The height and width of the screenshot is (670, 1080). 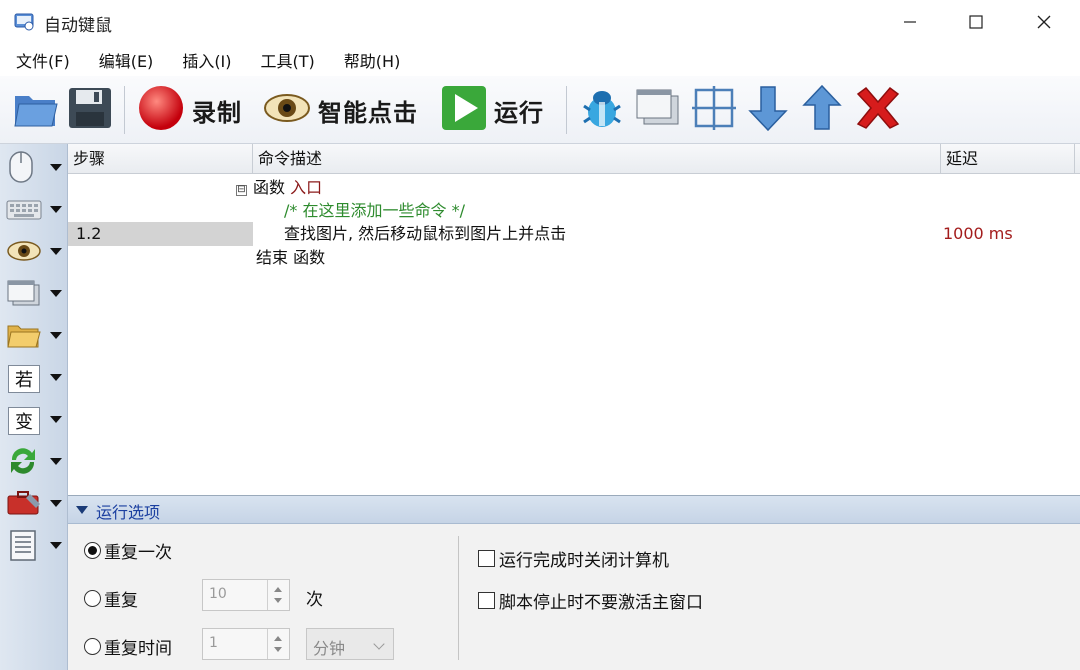 I want to click on title-bar: 自动键鼠, so click(x=540, y=22).